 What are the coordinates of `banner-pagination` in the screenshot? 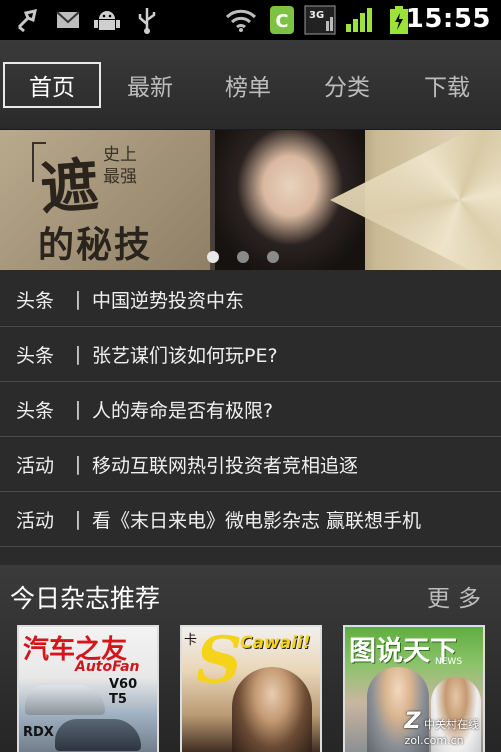 It's located at (243, 257).